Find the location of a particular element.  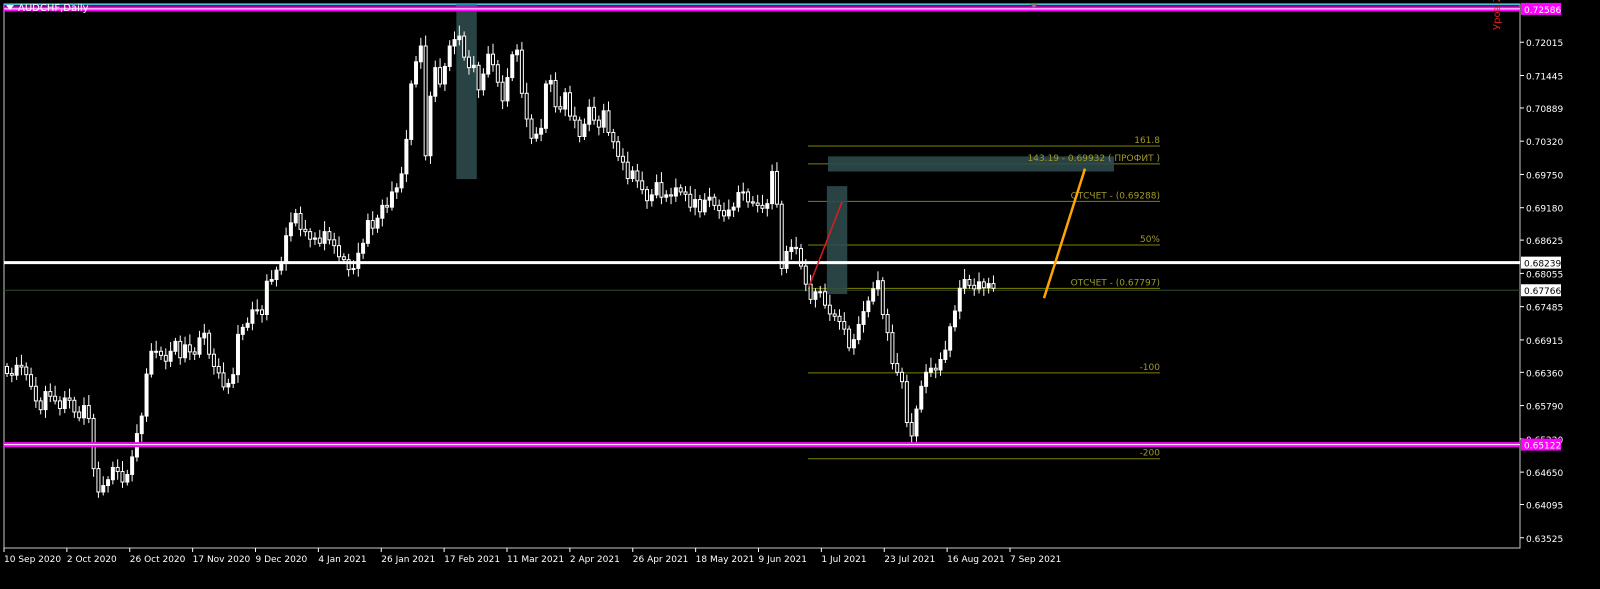

y-tick-label: 0.70320 is located at coordinates (1544, 143).